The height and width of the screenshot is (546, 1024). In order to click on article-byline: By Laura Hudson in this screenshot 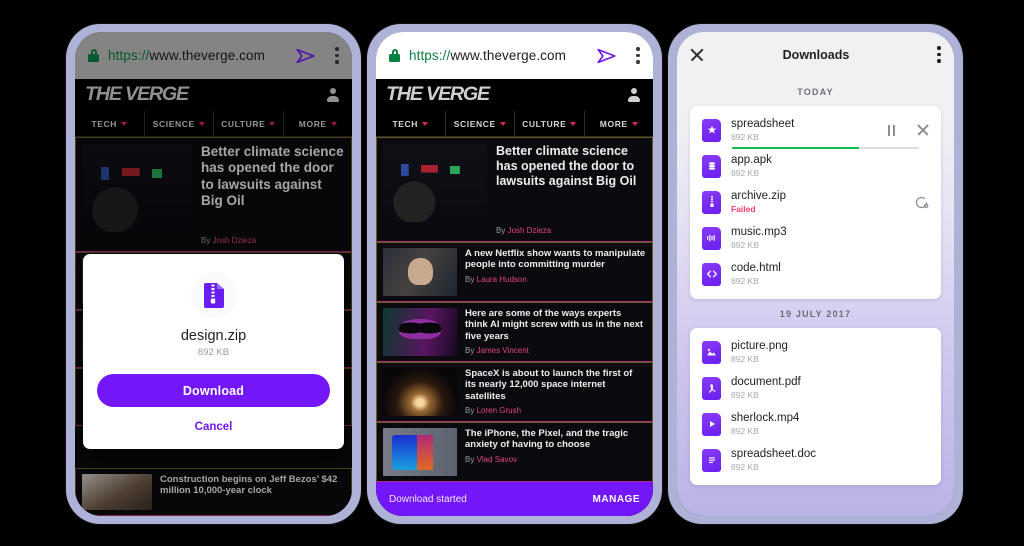, I will do `click(555, 279)`.